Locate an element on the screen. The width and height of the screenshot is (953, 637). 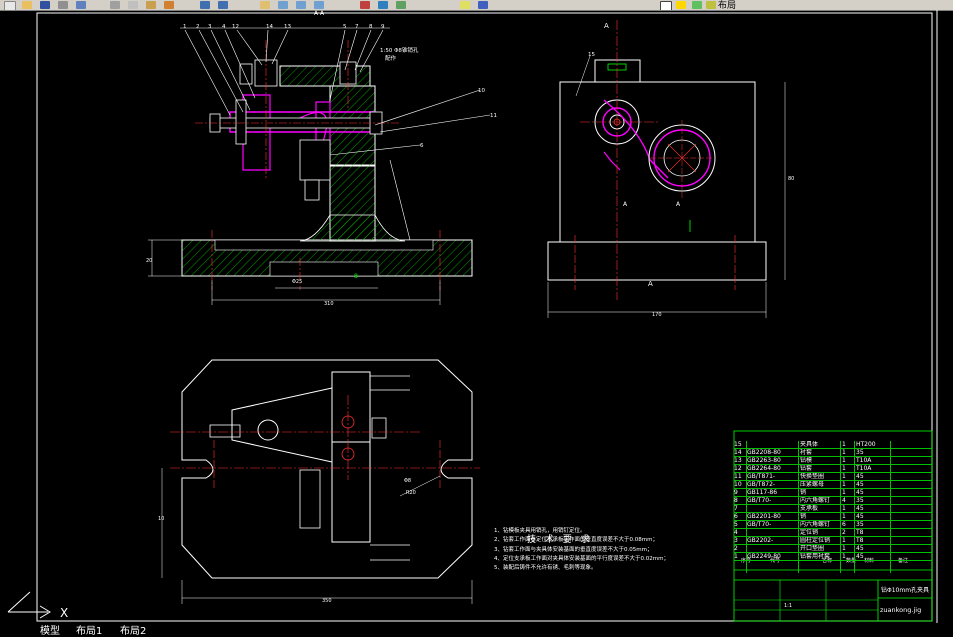
help-icon is located at coordinates (483, 5).